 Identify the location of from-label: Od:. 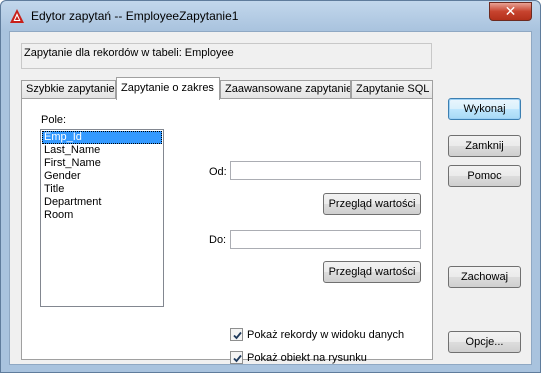
(218, 172).